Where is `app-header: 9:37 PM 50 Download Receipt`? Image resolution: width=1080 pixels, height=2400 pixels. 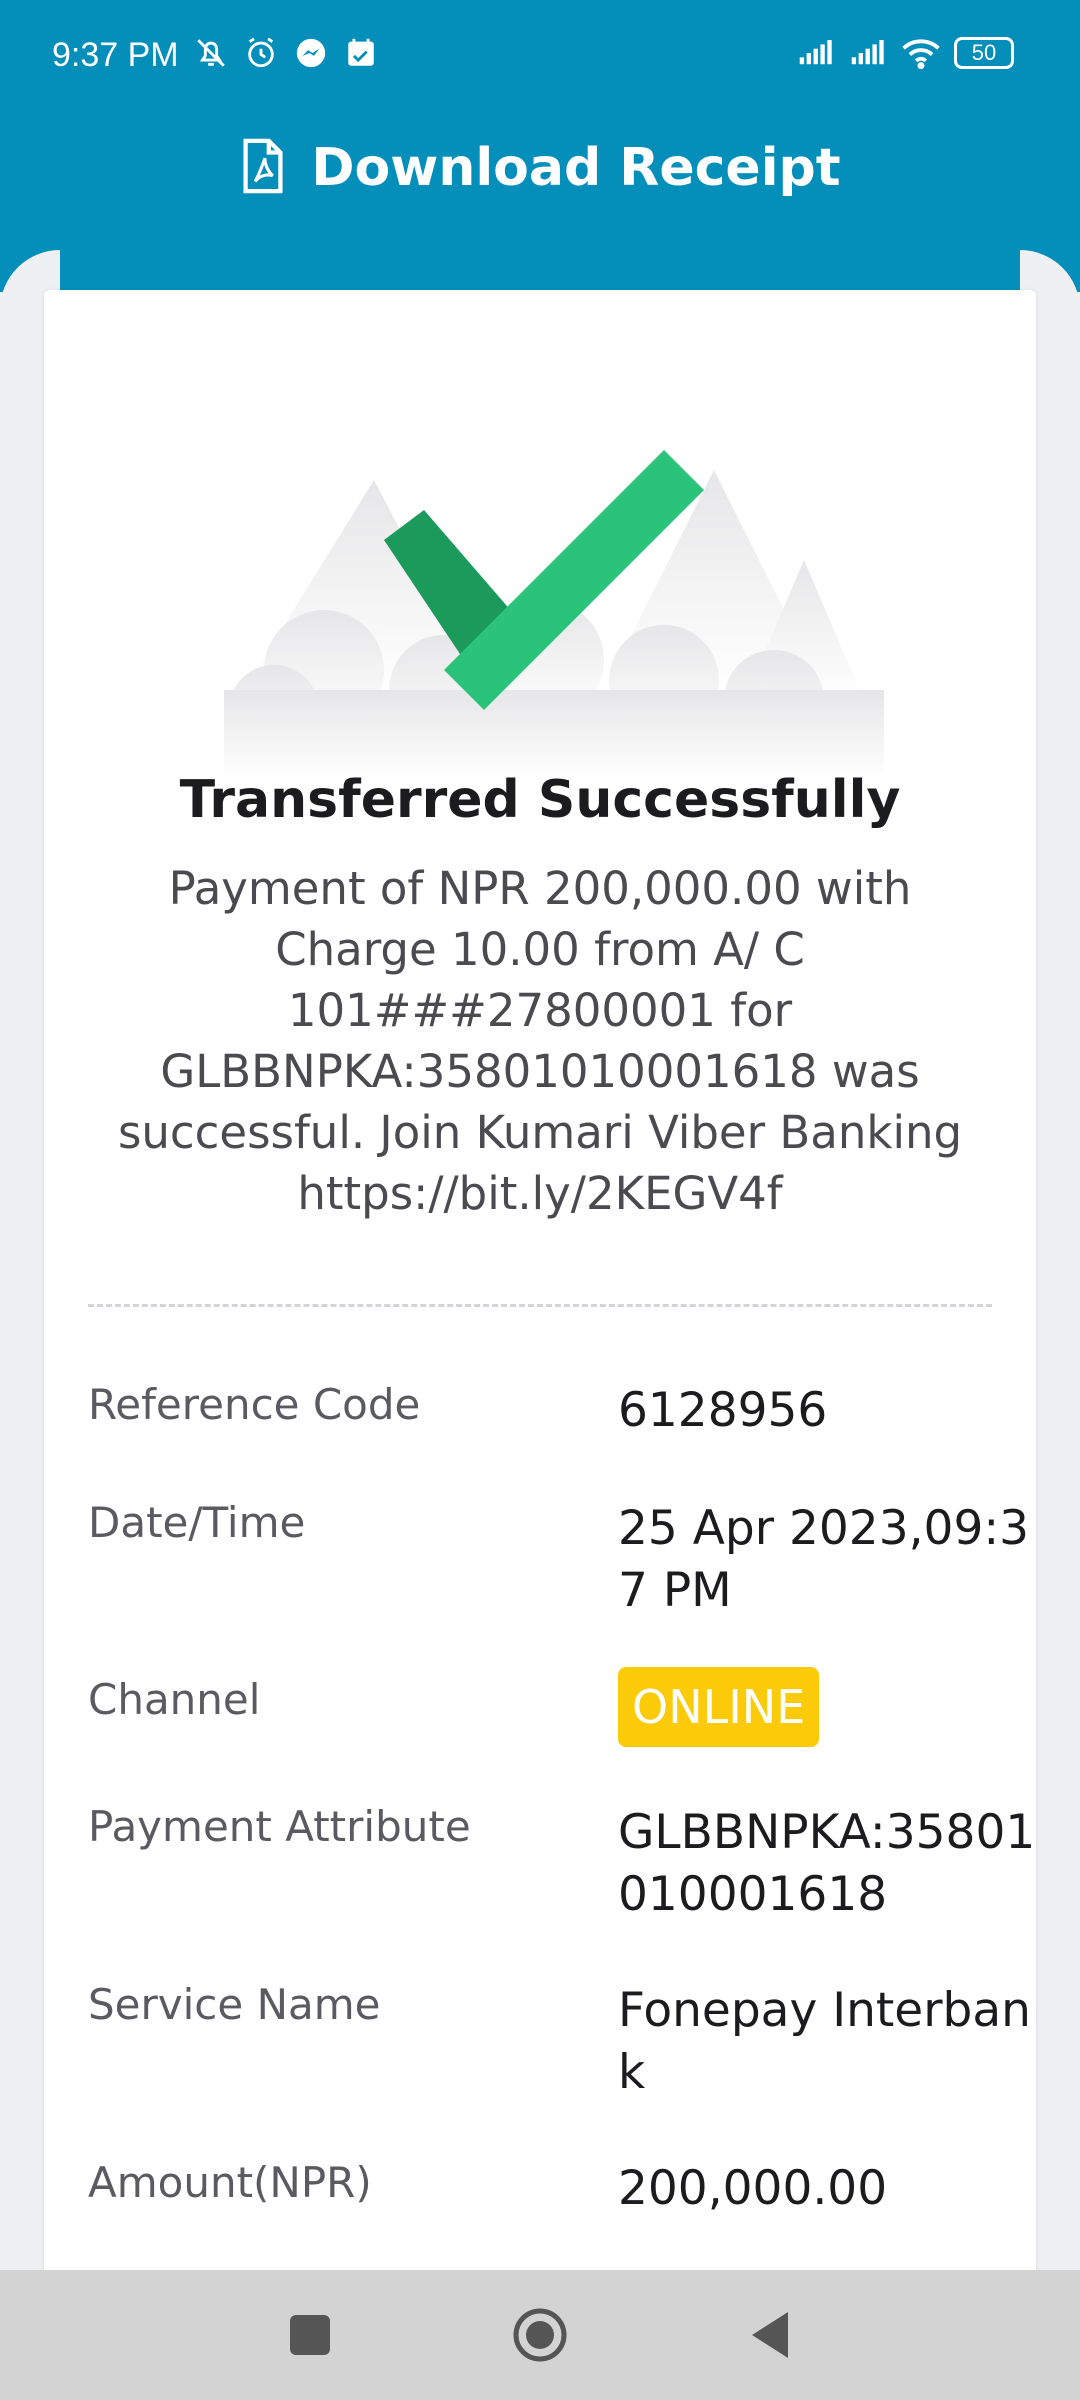
app-header: 9:37 PM 50 Download Receipt is located at coordinates (540, 146).